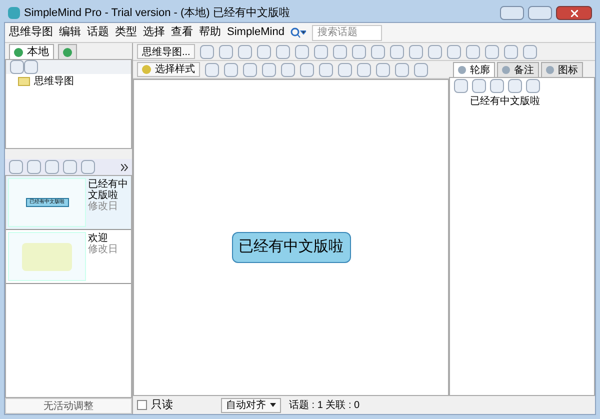 The width and height of the screenshot is (600, 419). Describe the element at coordinates (562, 69) in the screenshot. I see `panel-tab: 图标` at that location.